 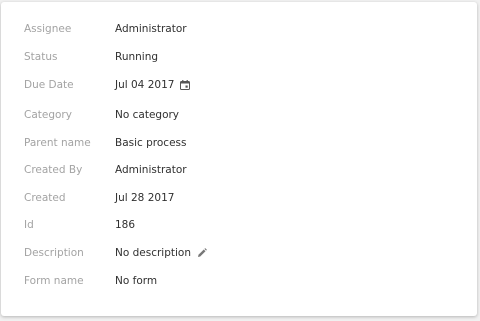 What do you see at coordinates (239, 85) in the screenshot?
I see `detail-row-due-date: Due Date Jul 04 2017` at bounding box center [239, 85].